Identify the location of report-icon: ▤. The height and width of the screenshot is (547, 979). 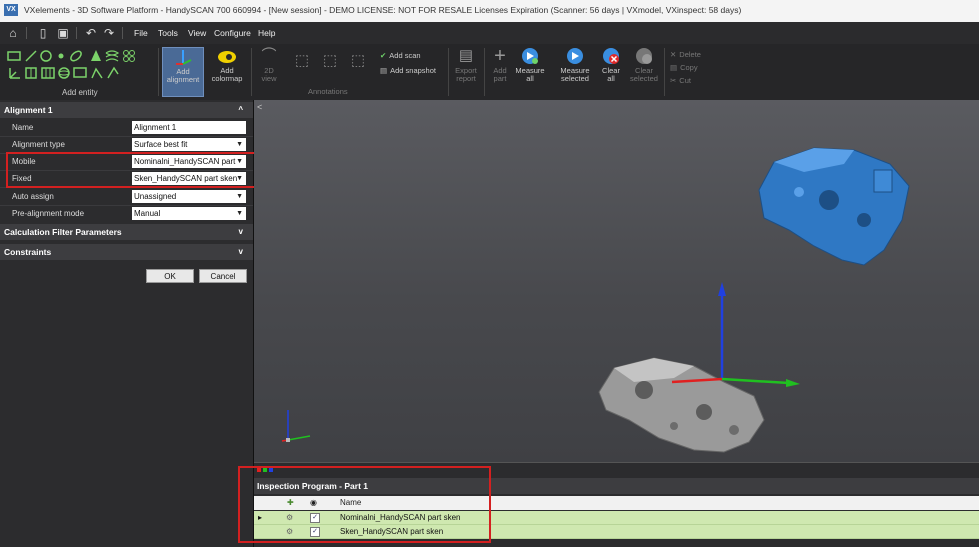
(466, 55).